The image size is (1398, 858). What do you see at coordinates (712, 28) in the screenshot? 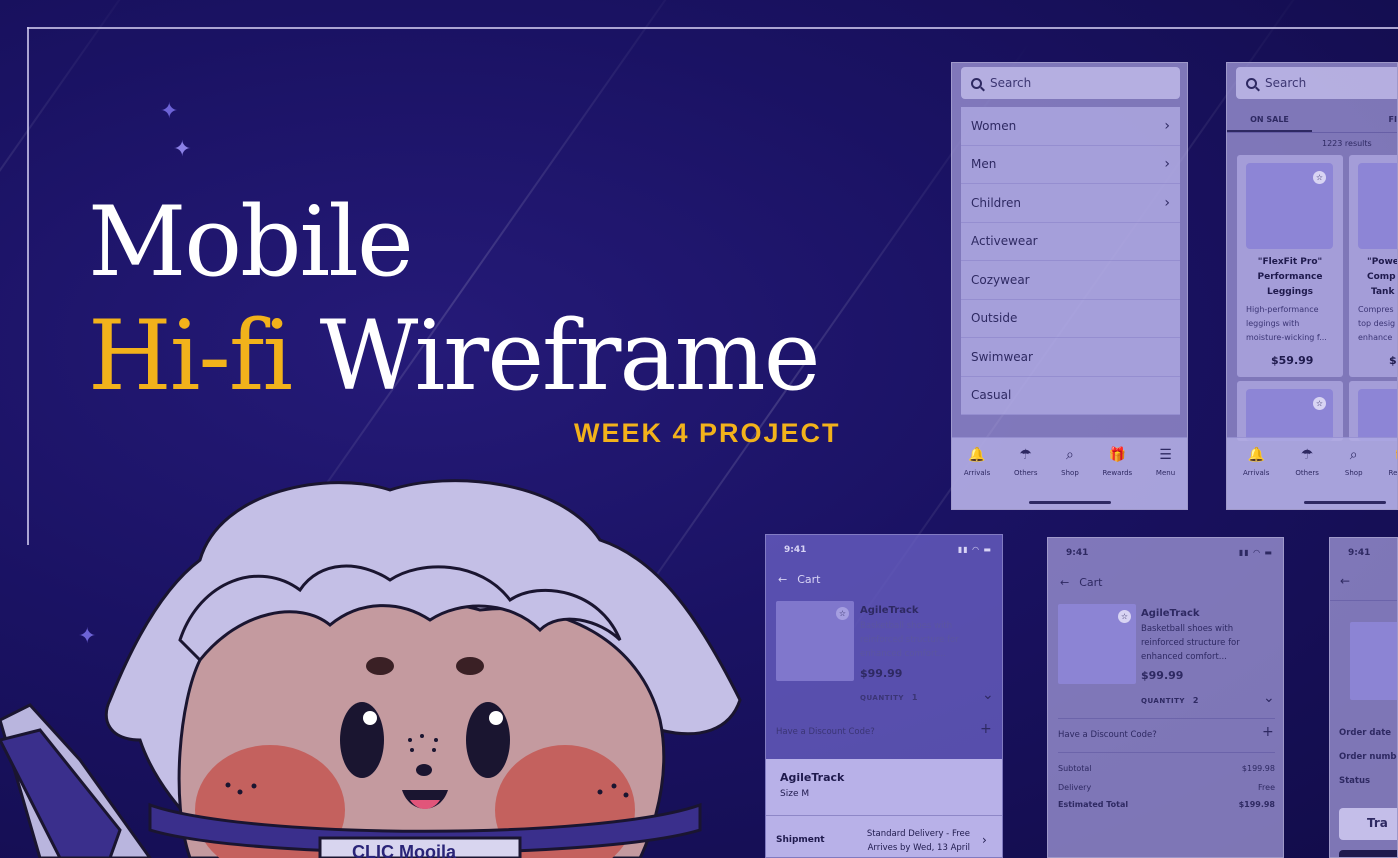
I see `frame-border-top` at bounding box center [712, 28].